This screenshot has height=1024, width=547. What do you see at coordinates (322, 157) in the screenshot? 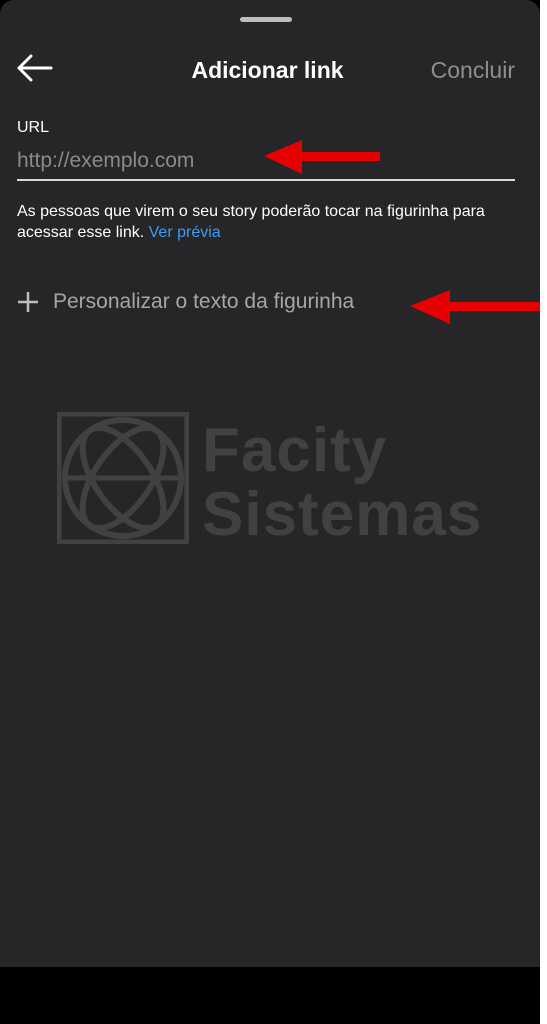
I see `annotation-arrow-url` at bounding box center [322, 157].